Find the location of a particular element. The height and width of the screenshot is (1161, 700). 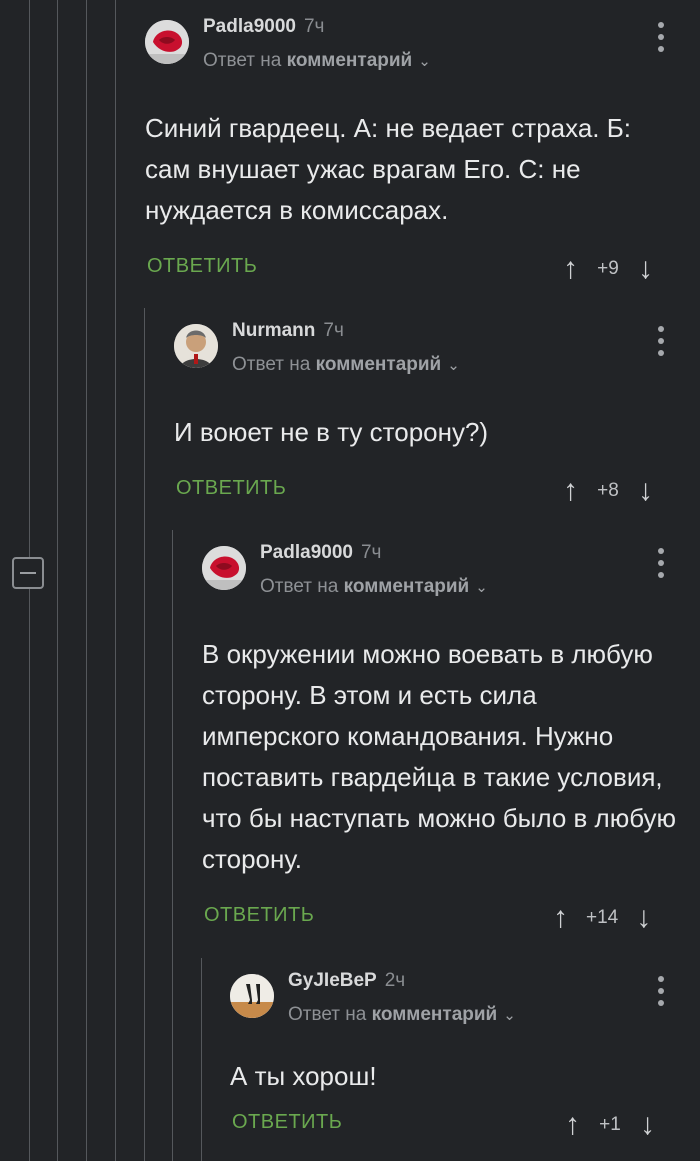

author-name: GyJIeBeP 2ч is located at coordinates (346, 981).